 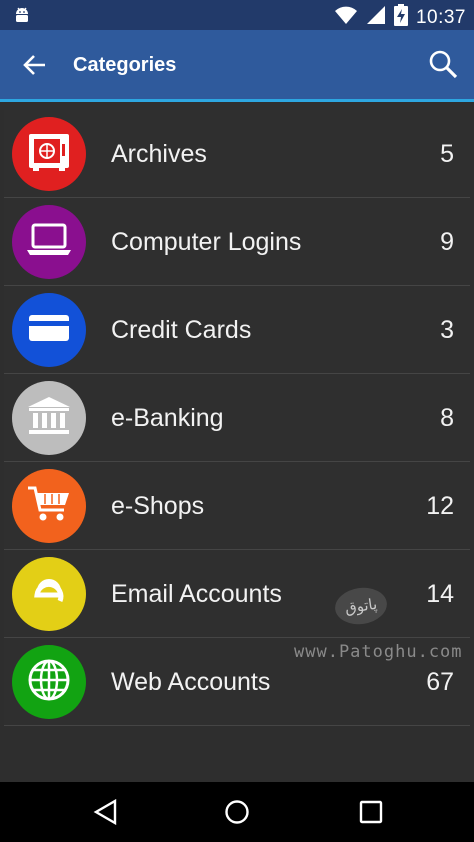 I want to click on email-e-icon, so click(x=49, y=594).